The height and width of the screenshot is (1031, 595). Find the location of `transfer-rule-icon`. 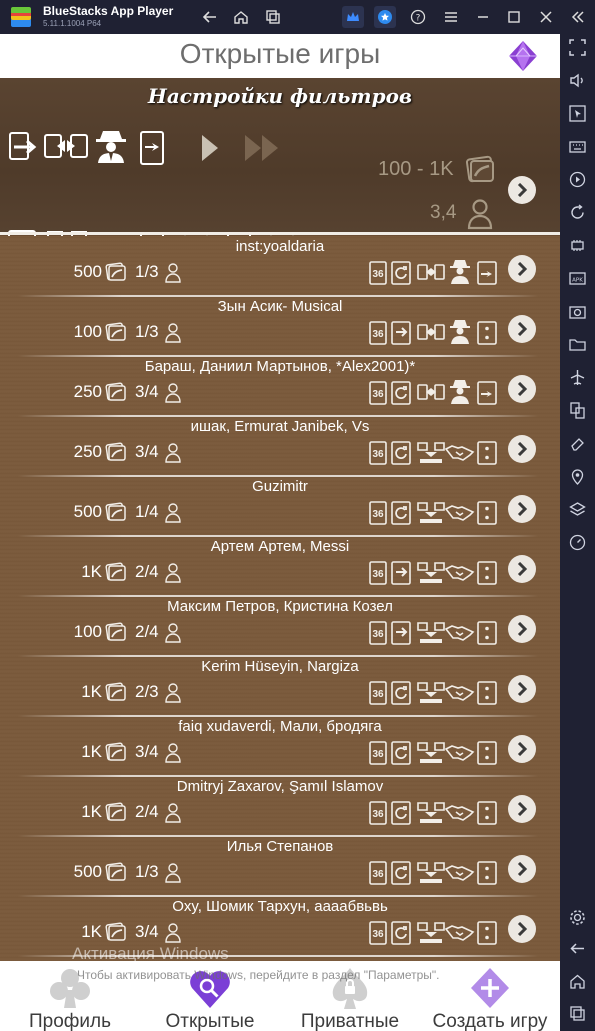

transfer-rule-icon is located at coordinates (431, 272).